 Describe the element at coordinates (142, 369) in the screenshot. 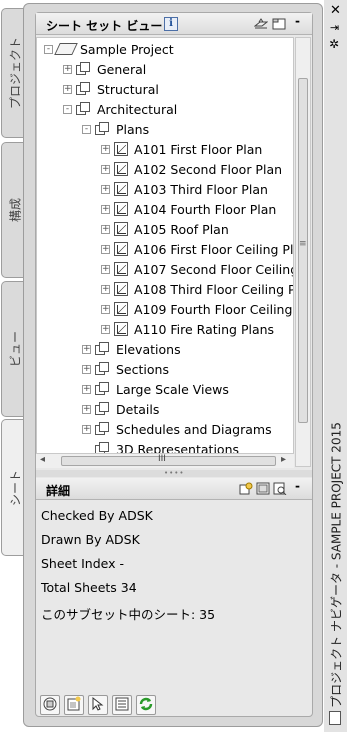

I see `tree-item-label: Sections` at that location.